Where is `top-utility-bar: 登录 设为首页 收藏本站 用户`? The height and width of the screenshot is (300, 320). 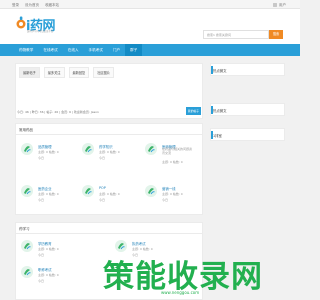
top-utility-bar: 登录 设为首页 收藏本站 用户 is located at coordinates (150, 4).